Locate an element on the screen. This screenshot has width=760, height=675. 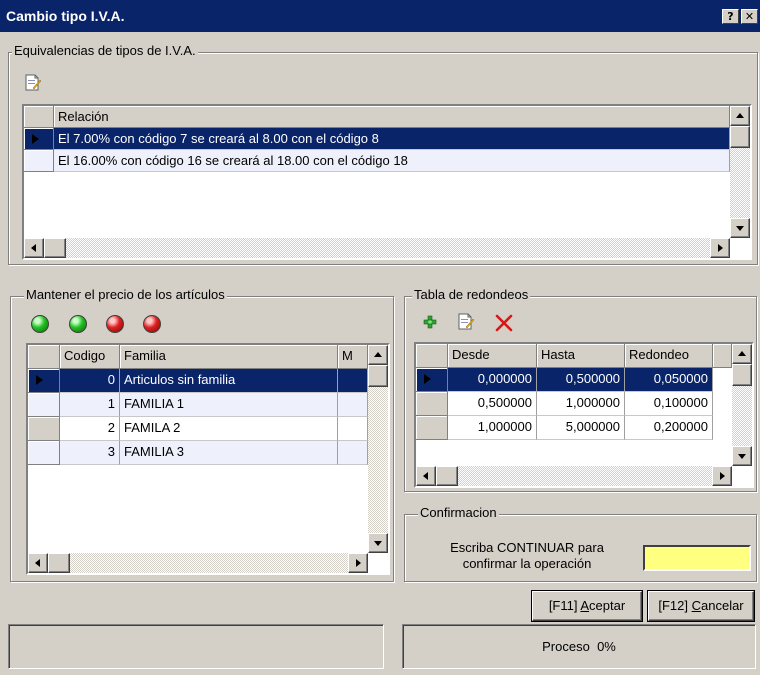
add-row-icon is located at coordinates (430, 322).